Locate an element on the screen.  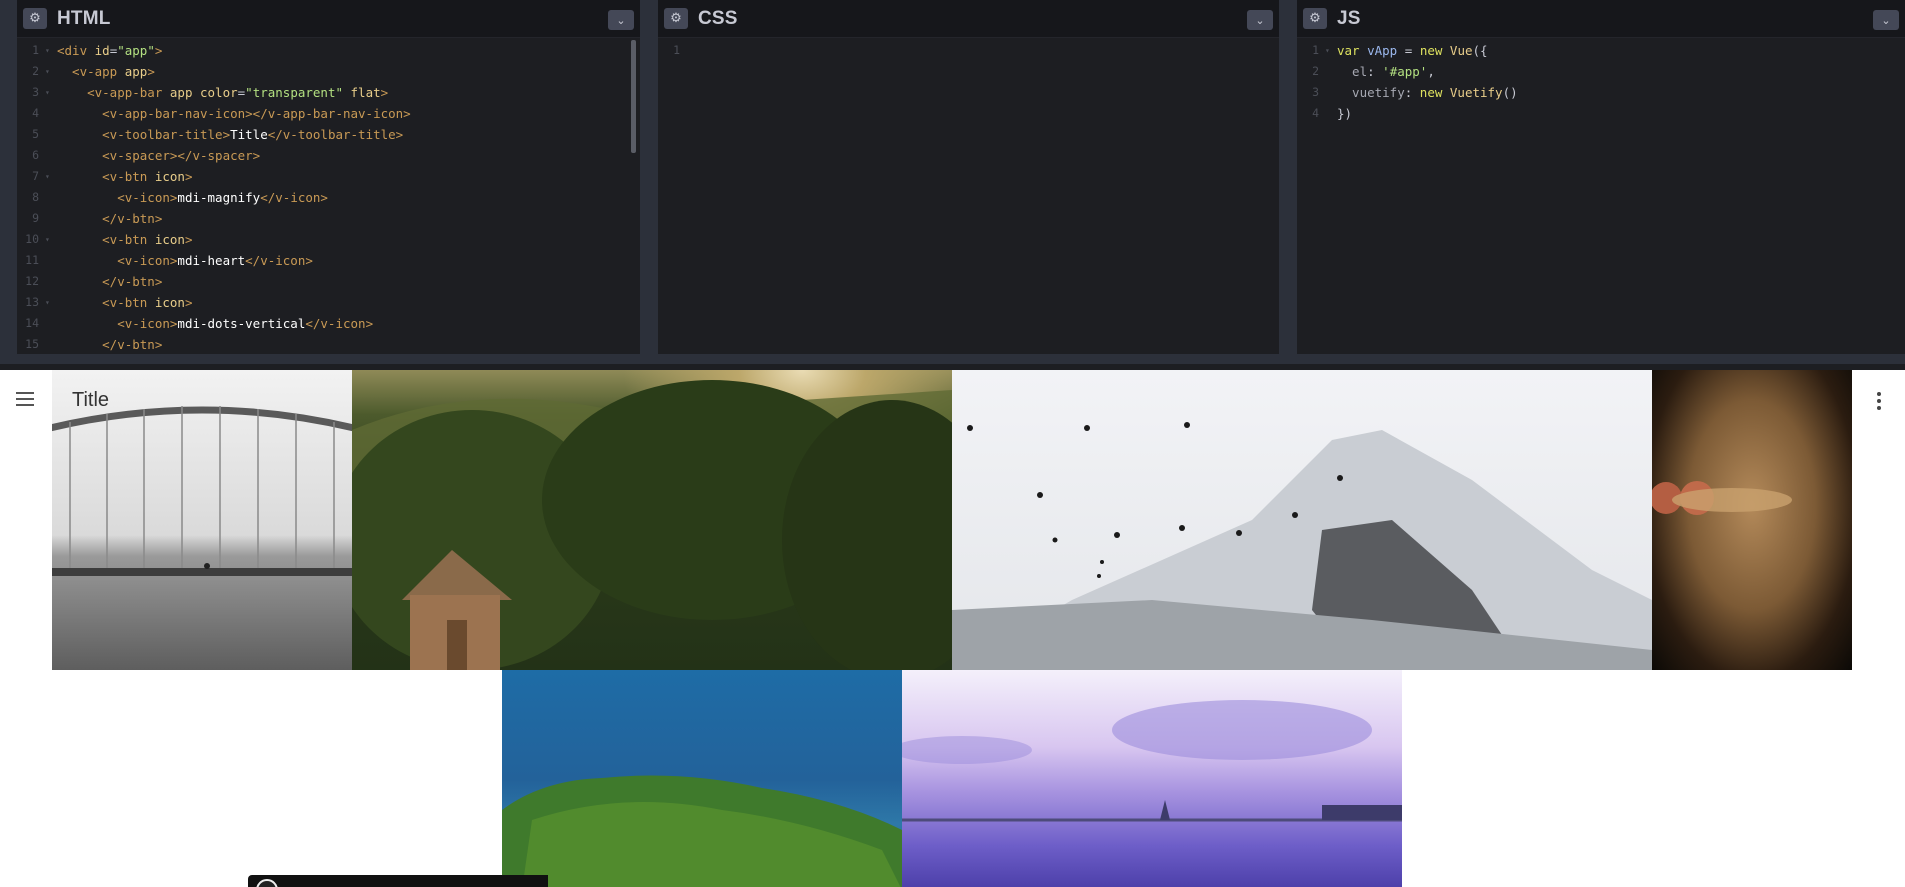
line-number: 9 is located at coordinates (35, 218).